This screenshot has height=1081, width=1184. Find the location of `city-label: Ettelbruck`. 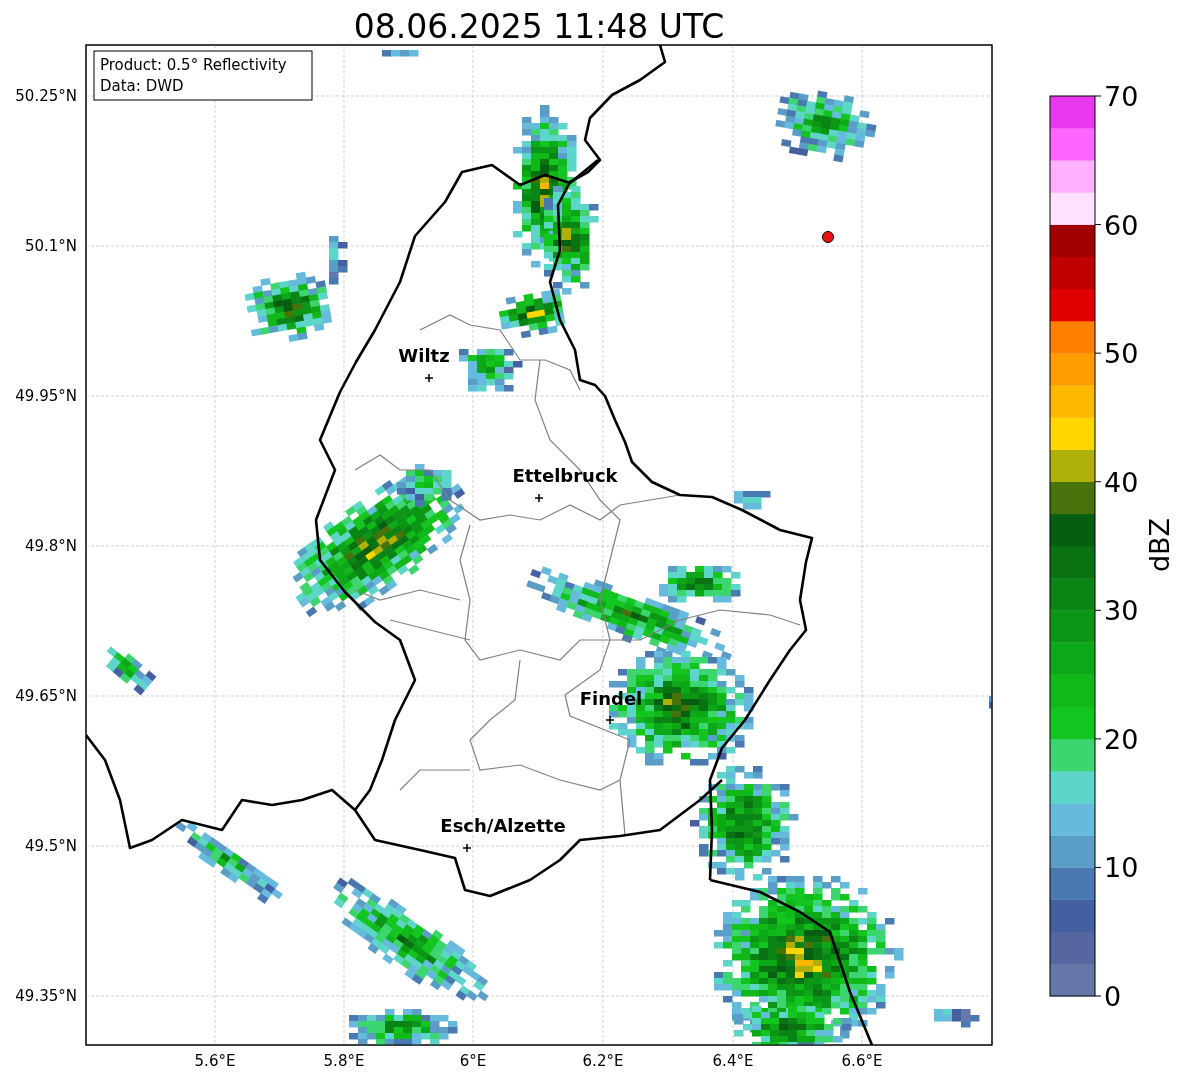

city-label: Ettelbruck is located at coordinates (565, 475).